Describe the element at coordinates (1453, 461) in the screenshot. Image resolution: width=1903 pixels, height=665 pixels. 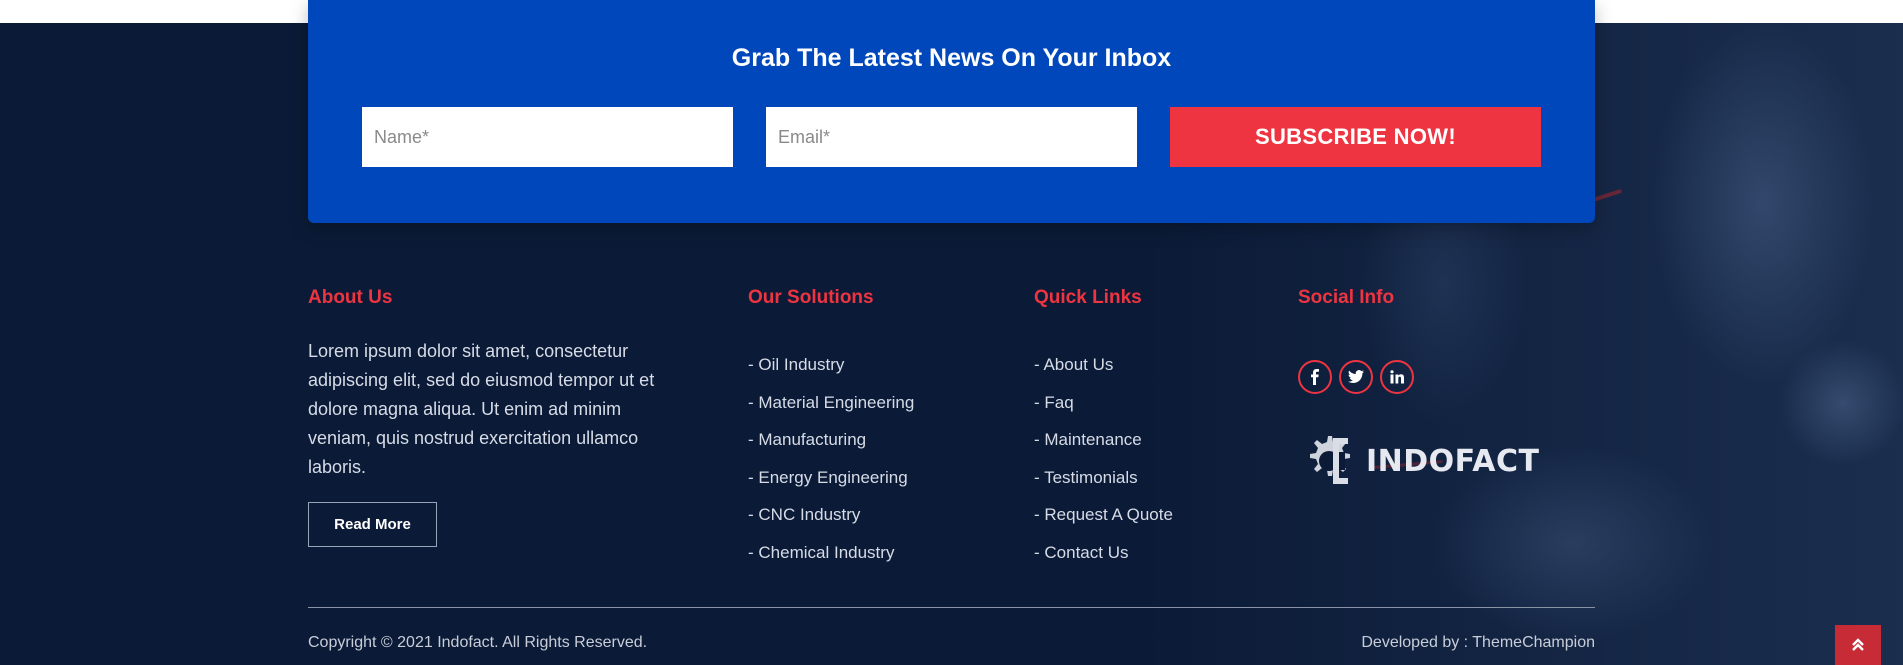
I see `logo-text: INDOFACT` at that location.